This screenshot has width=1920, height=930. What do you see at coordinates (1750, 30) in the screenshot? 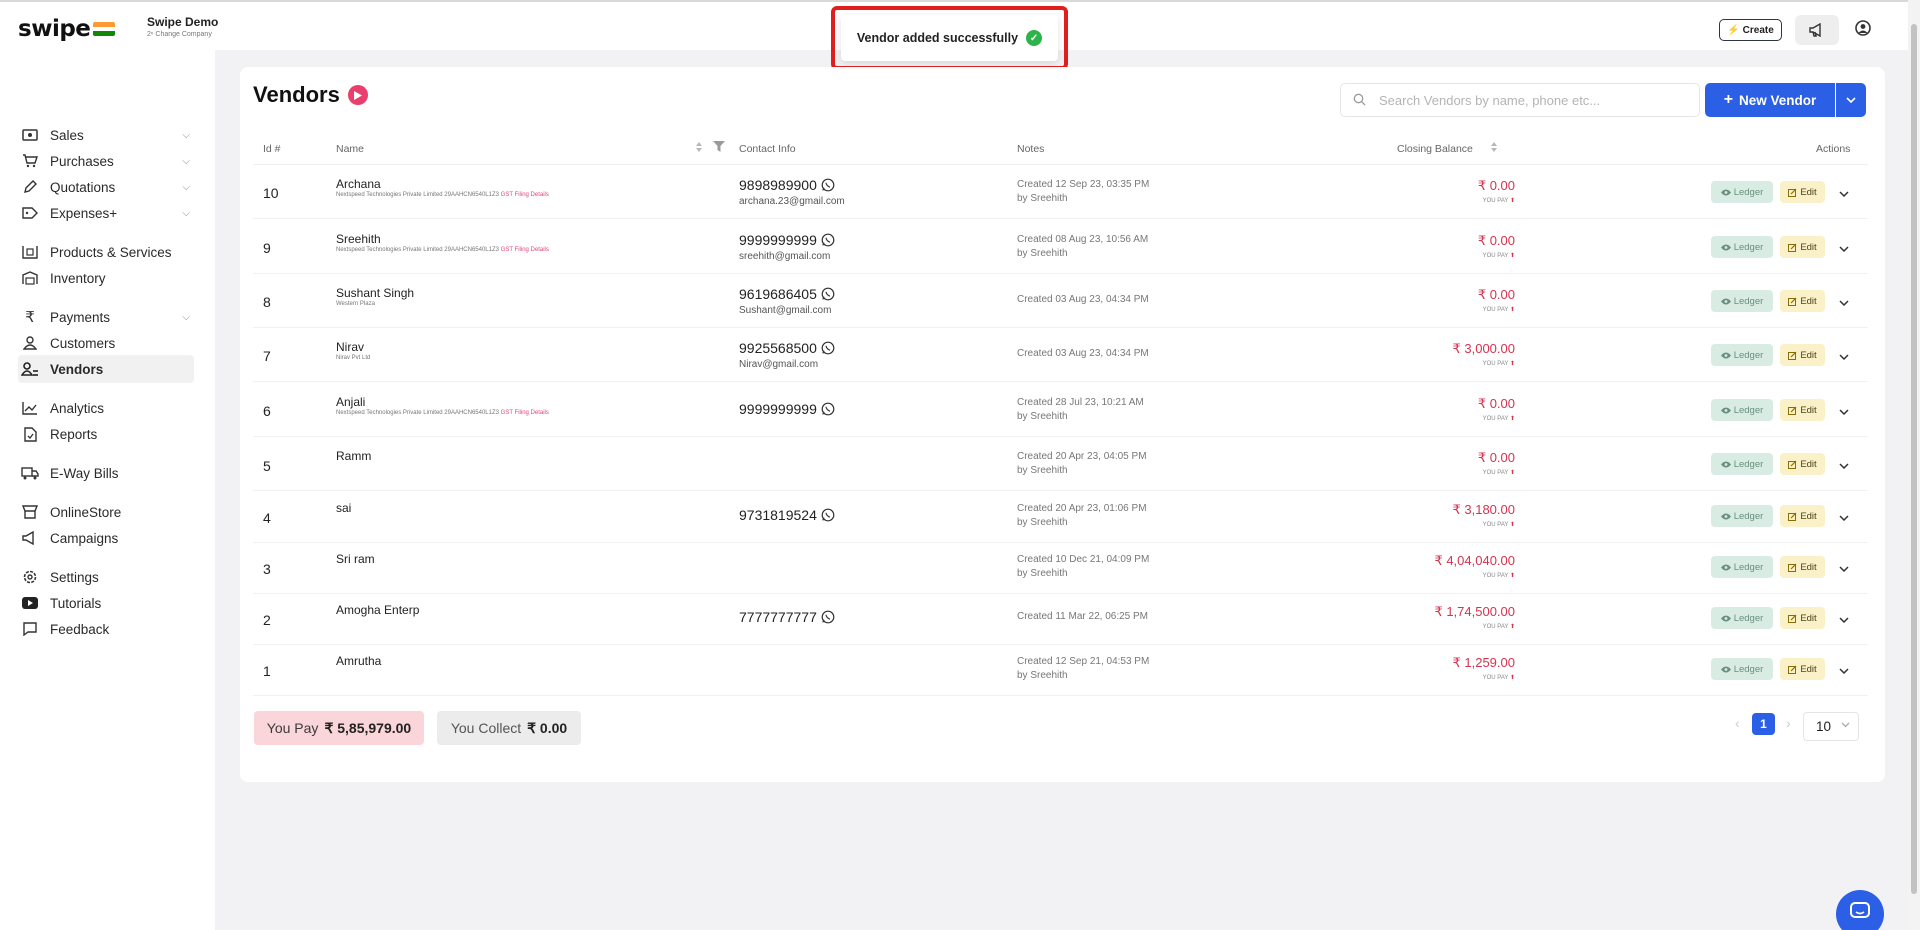
I see `create-button: ⚡ Create` at bounding box center [1750, 30].